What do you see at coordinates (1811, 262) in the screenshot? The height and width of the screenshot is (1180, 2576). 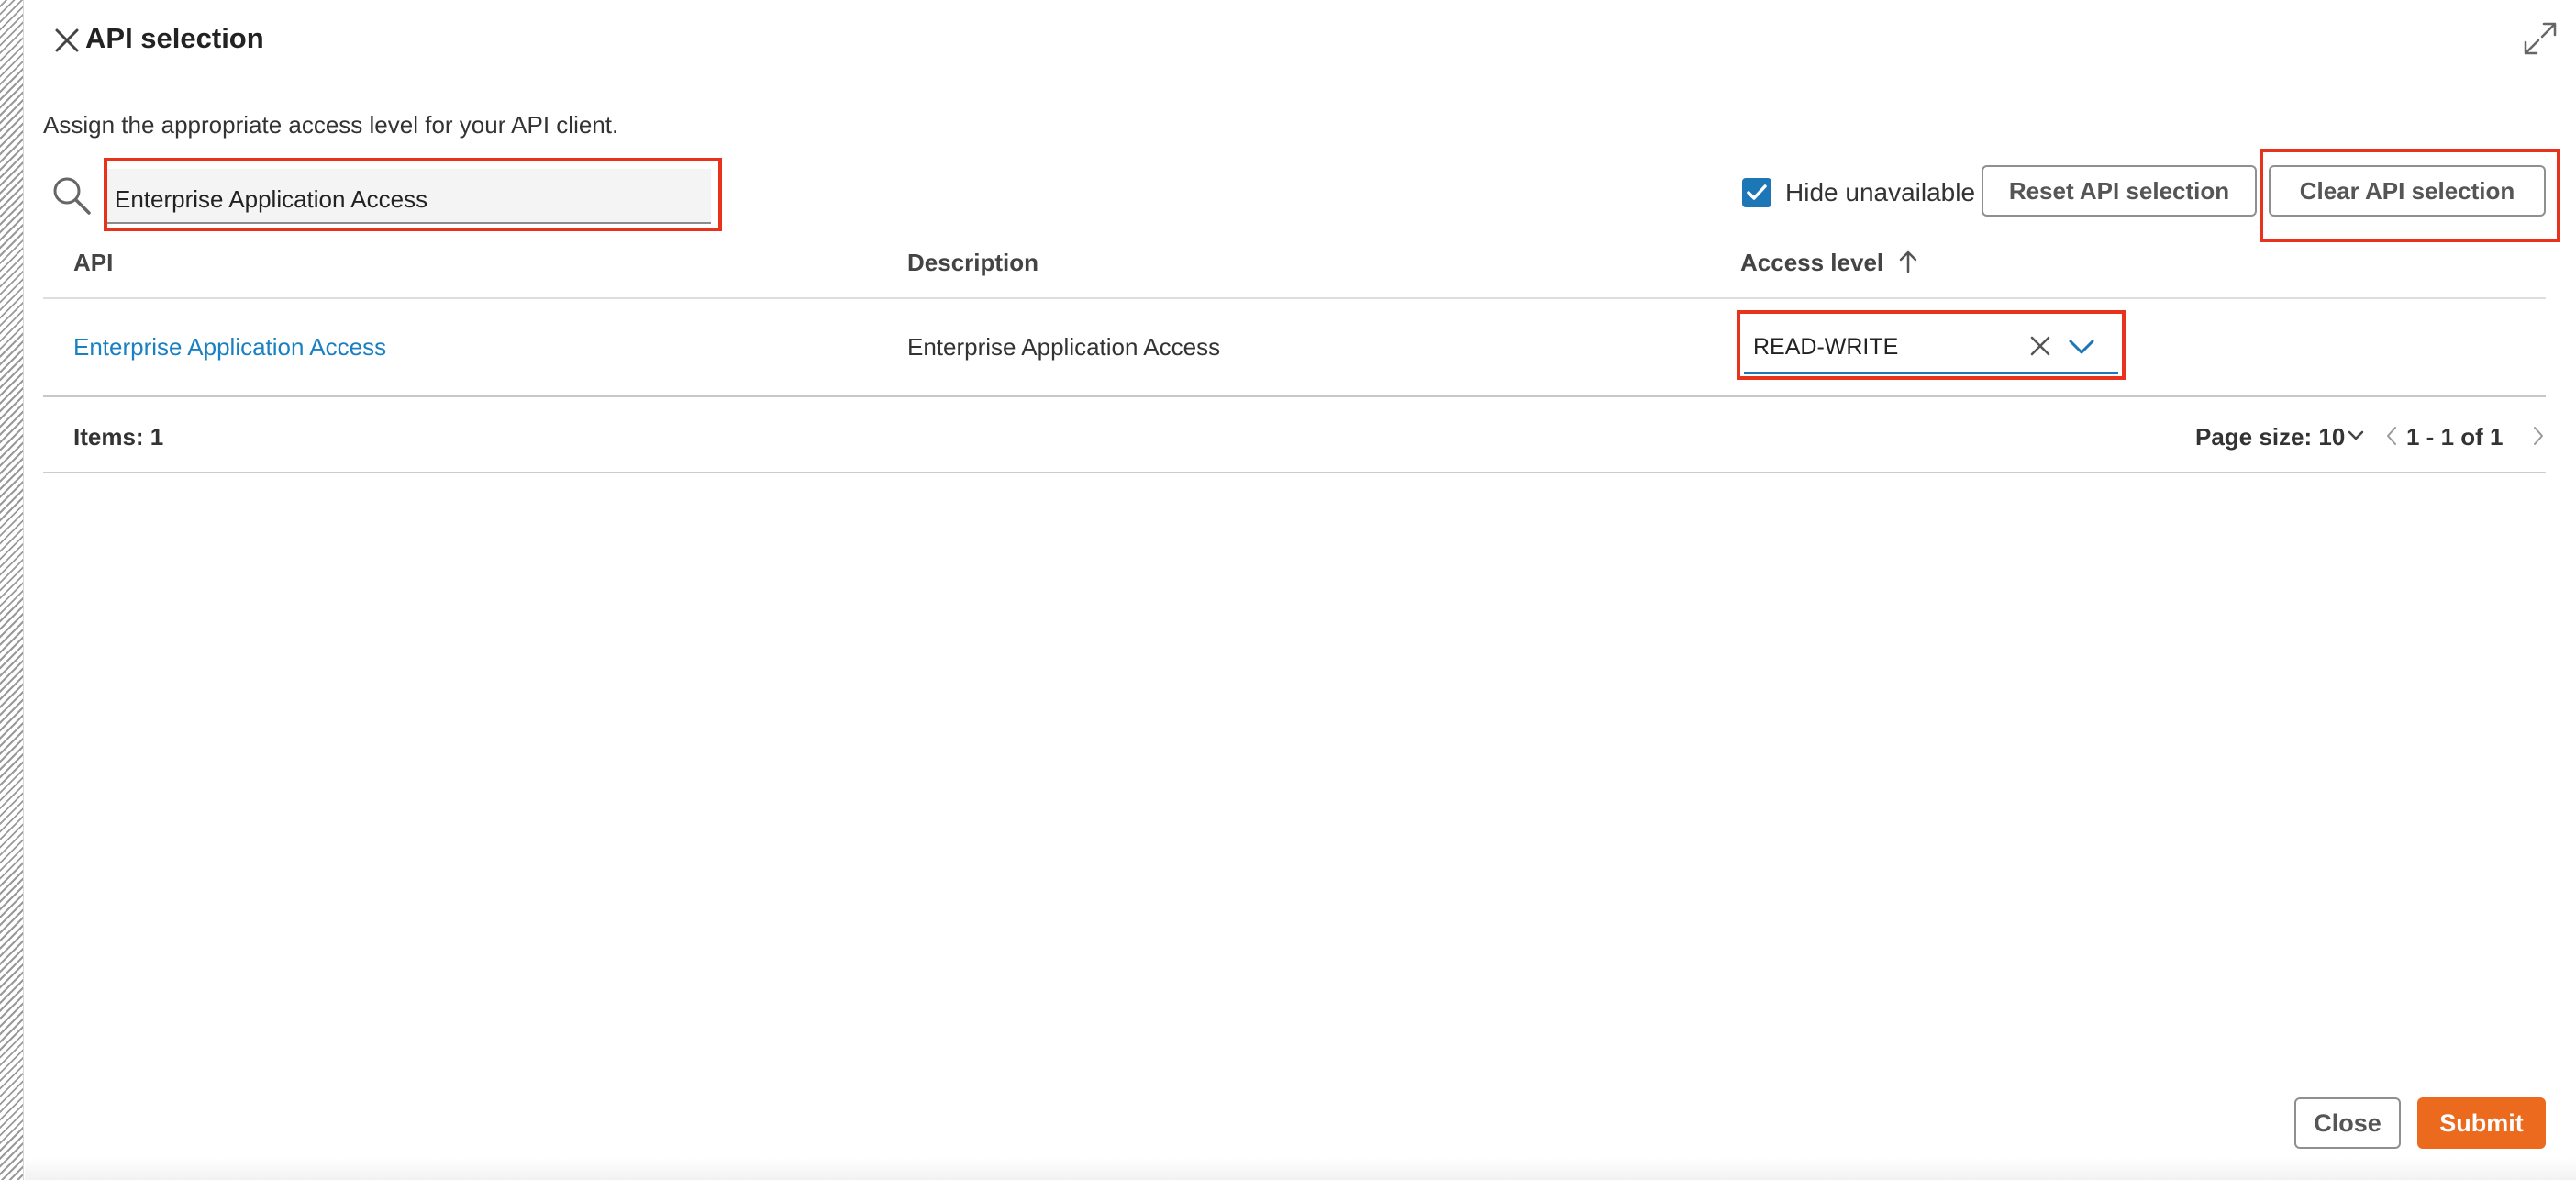 I see `column-header-access-level: Access level` at bounding box center [1811, 262].